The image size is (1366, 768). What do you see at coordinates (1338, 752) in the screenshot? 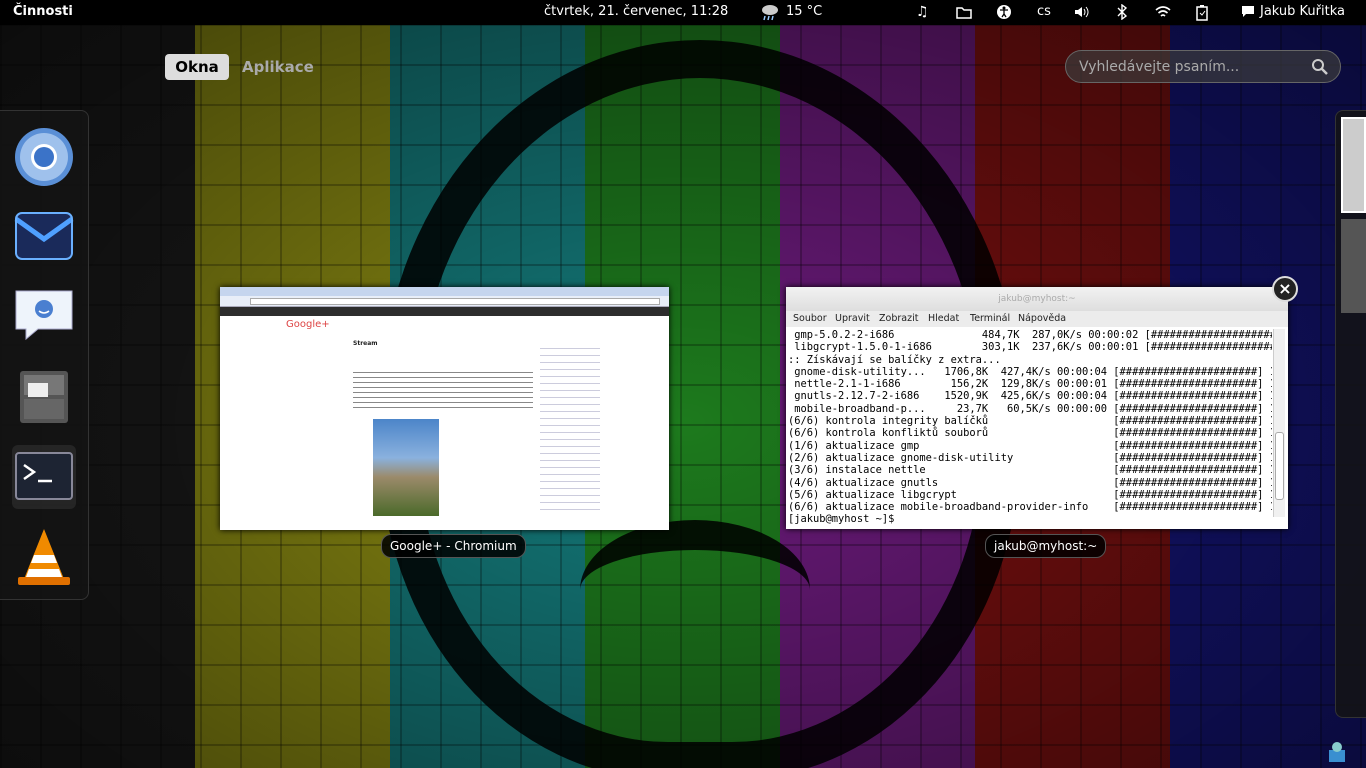
I see `notification-icon` at bounding box center [1338, 752].